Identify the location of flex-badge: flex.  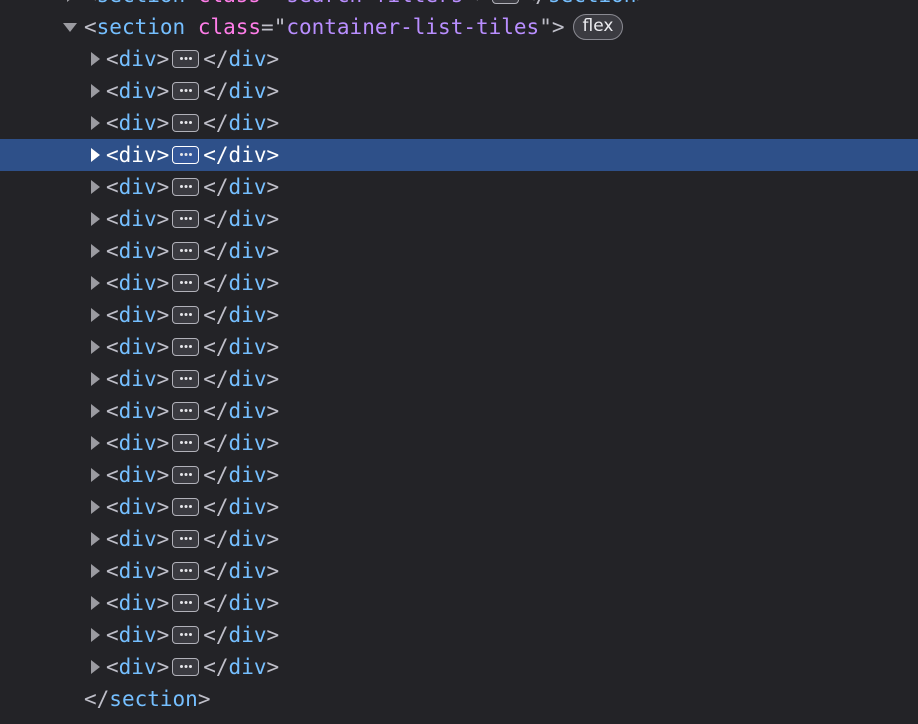
(598, 27).